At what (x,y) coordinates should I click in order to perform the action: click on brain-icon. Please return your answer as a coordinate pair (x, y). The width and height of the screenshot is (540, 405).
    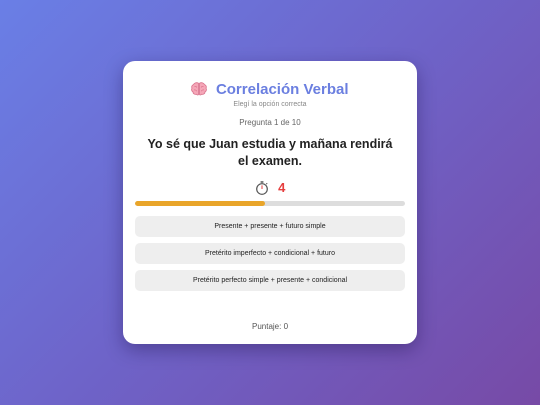
    Looking at the image, I should click on (199, 89).